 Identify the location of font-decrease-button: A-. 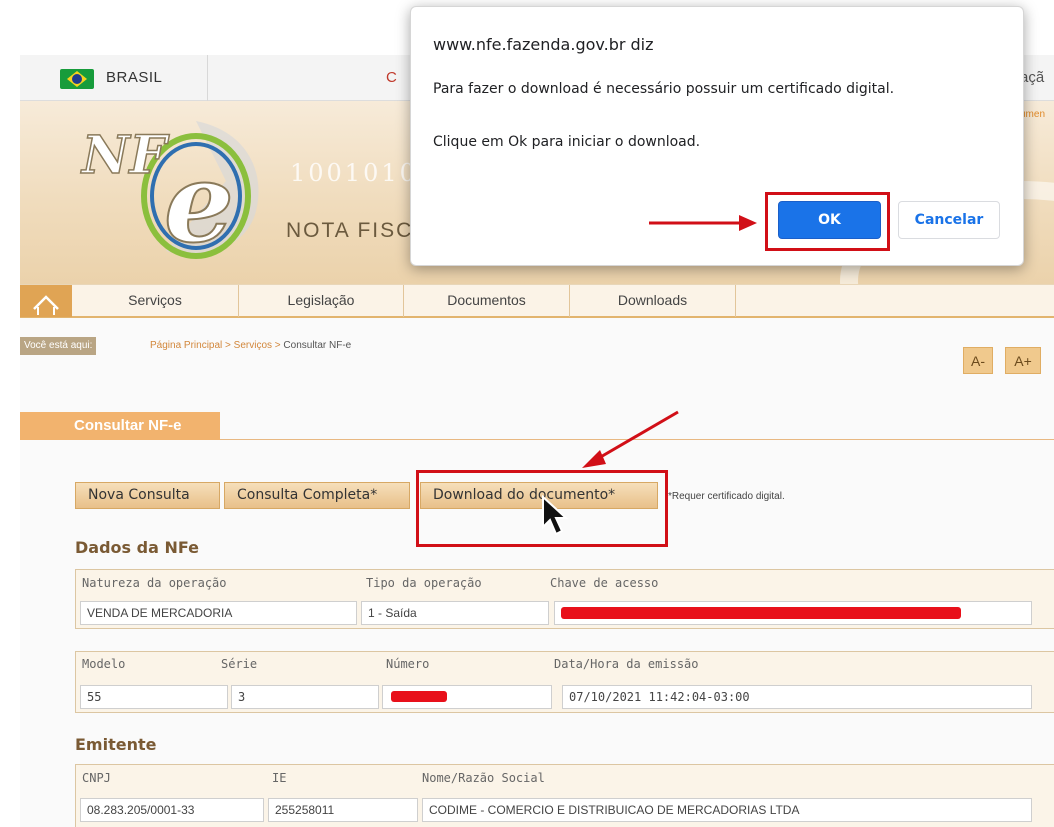
(978, 360).